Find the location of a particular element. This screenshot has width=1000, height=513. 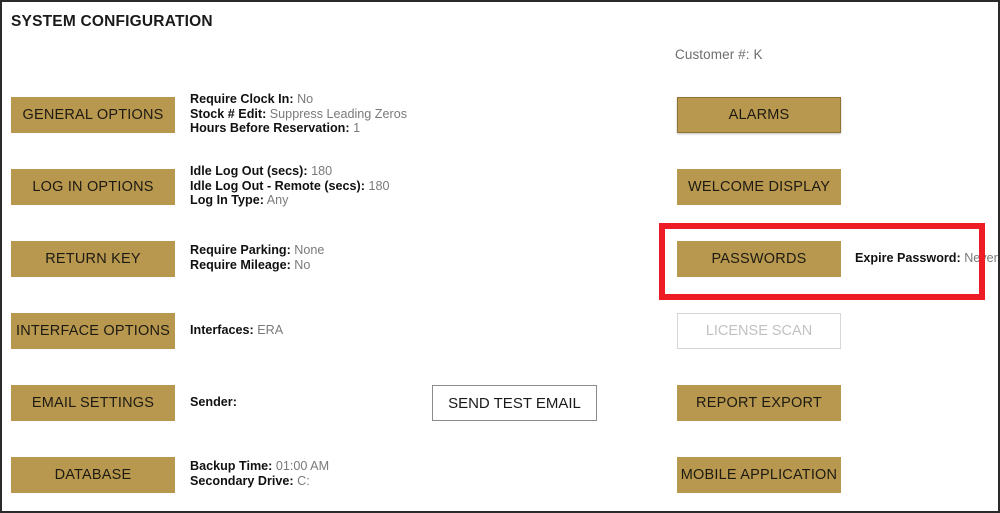

detail-block: Interfaces: ERA is located at coordinates (236, 330).